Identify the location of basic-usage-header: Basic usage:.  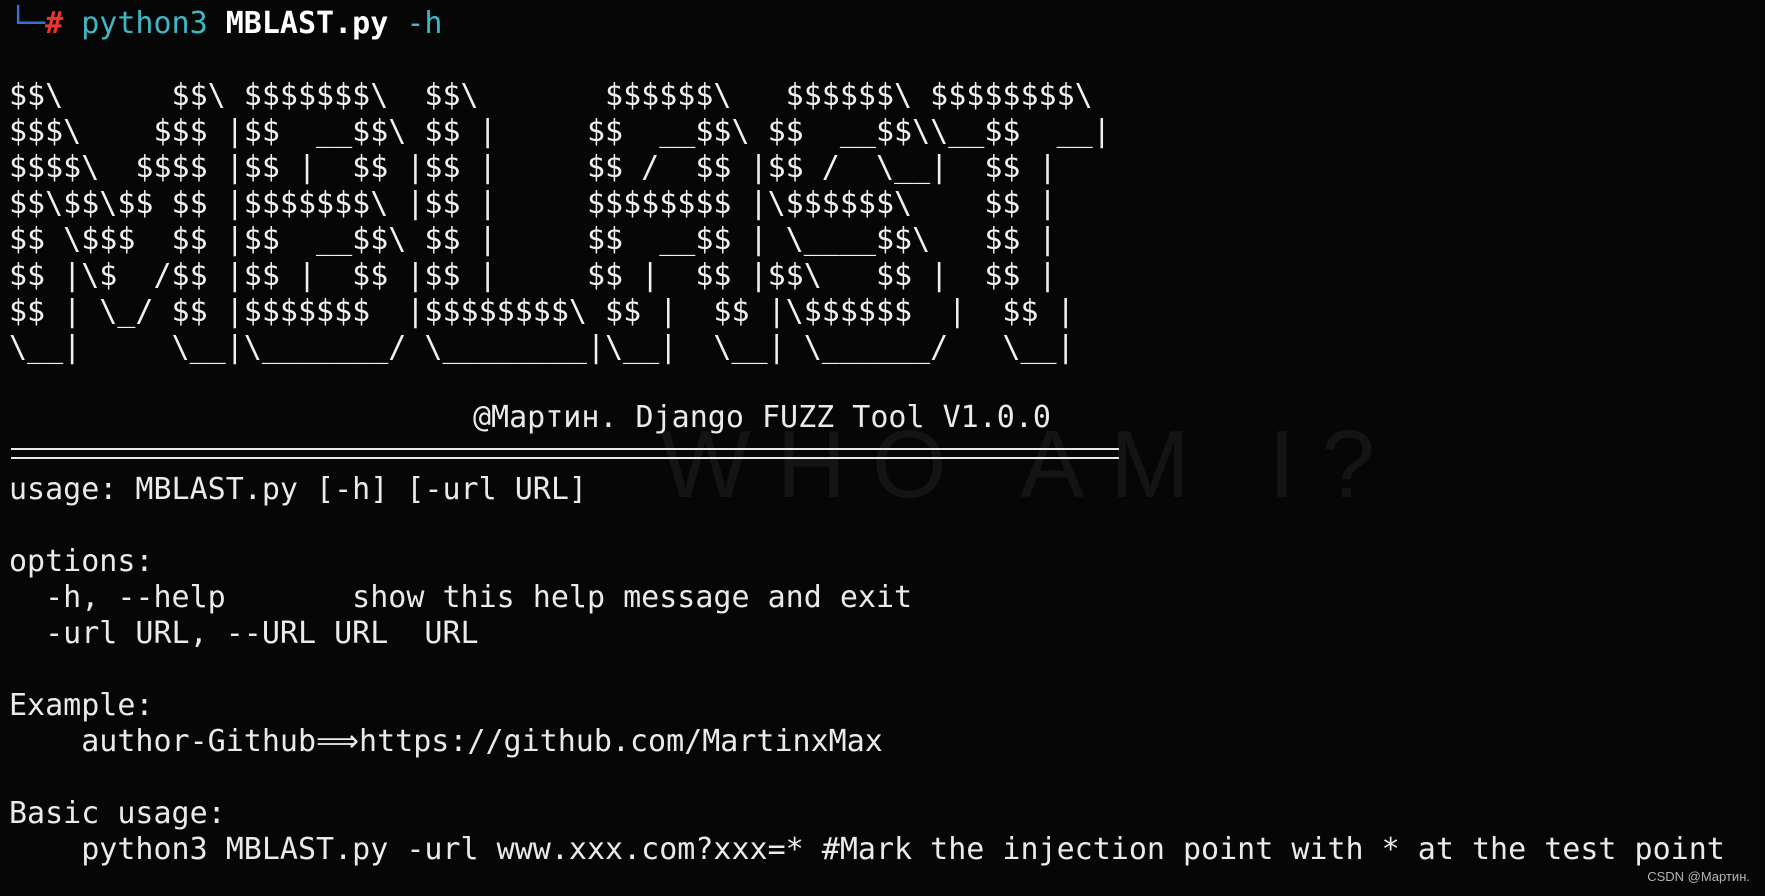
(117, 813).